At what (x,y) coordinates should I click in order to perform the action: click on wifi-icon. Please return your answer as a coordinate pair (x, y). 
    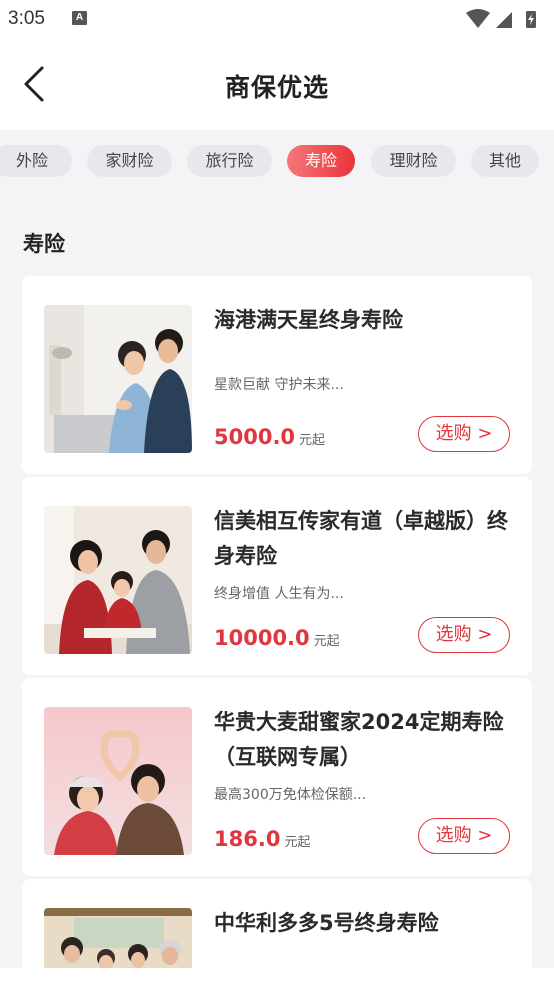
    Looking at the image, I should click on (478, 18).